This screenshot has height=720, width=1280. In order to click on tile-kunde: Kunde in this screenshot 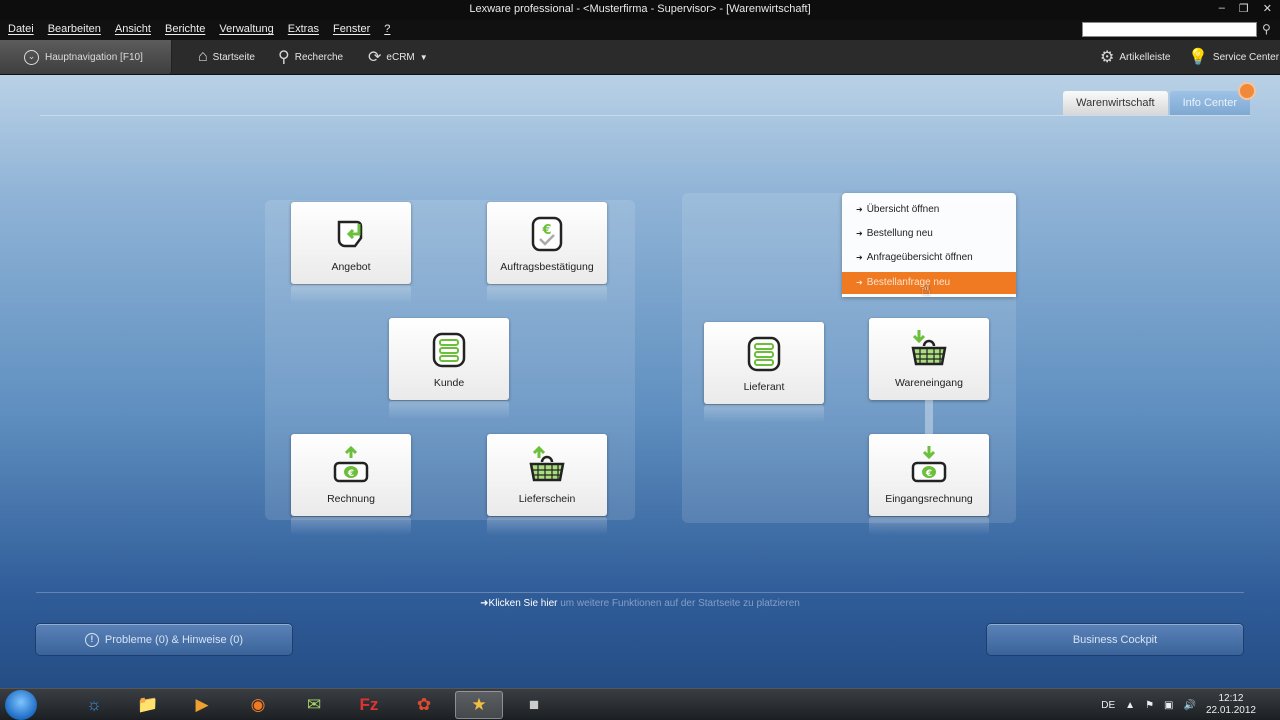, I will do `click(449, 359)`.